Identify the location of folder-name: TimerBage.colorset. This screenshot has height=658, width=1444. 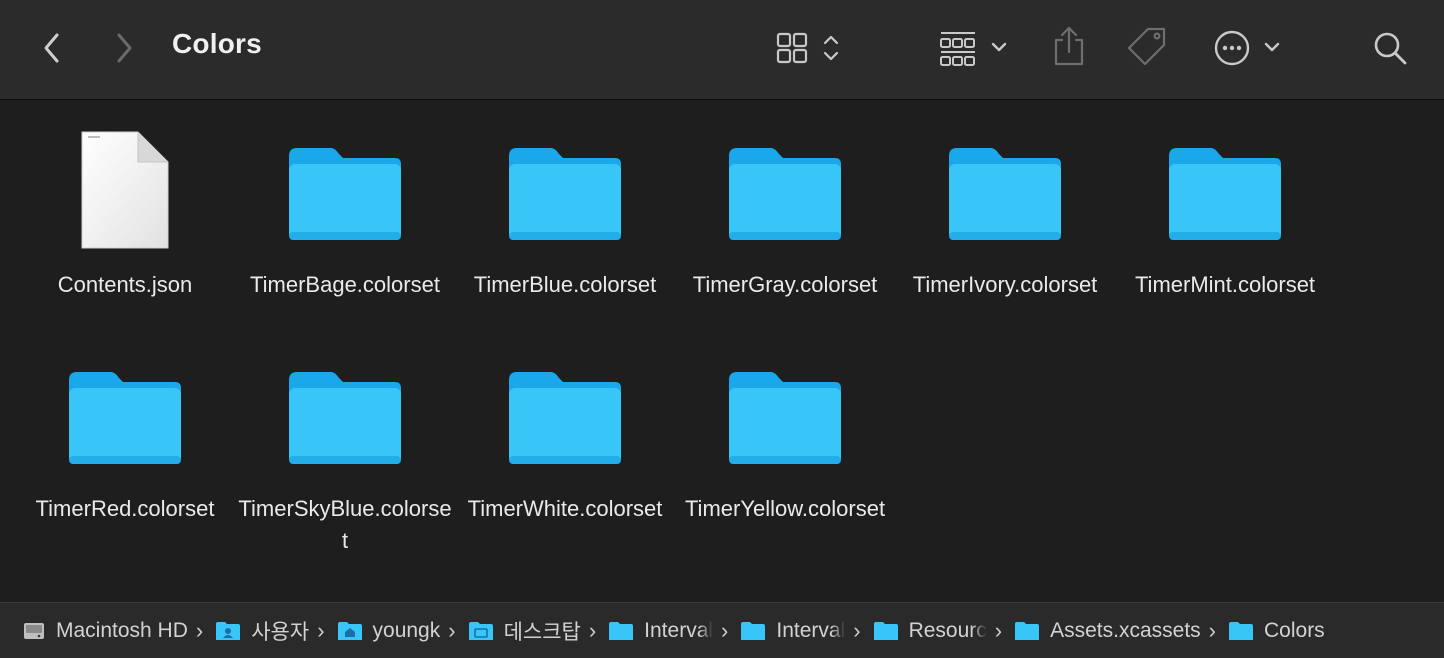
(345, 284).